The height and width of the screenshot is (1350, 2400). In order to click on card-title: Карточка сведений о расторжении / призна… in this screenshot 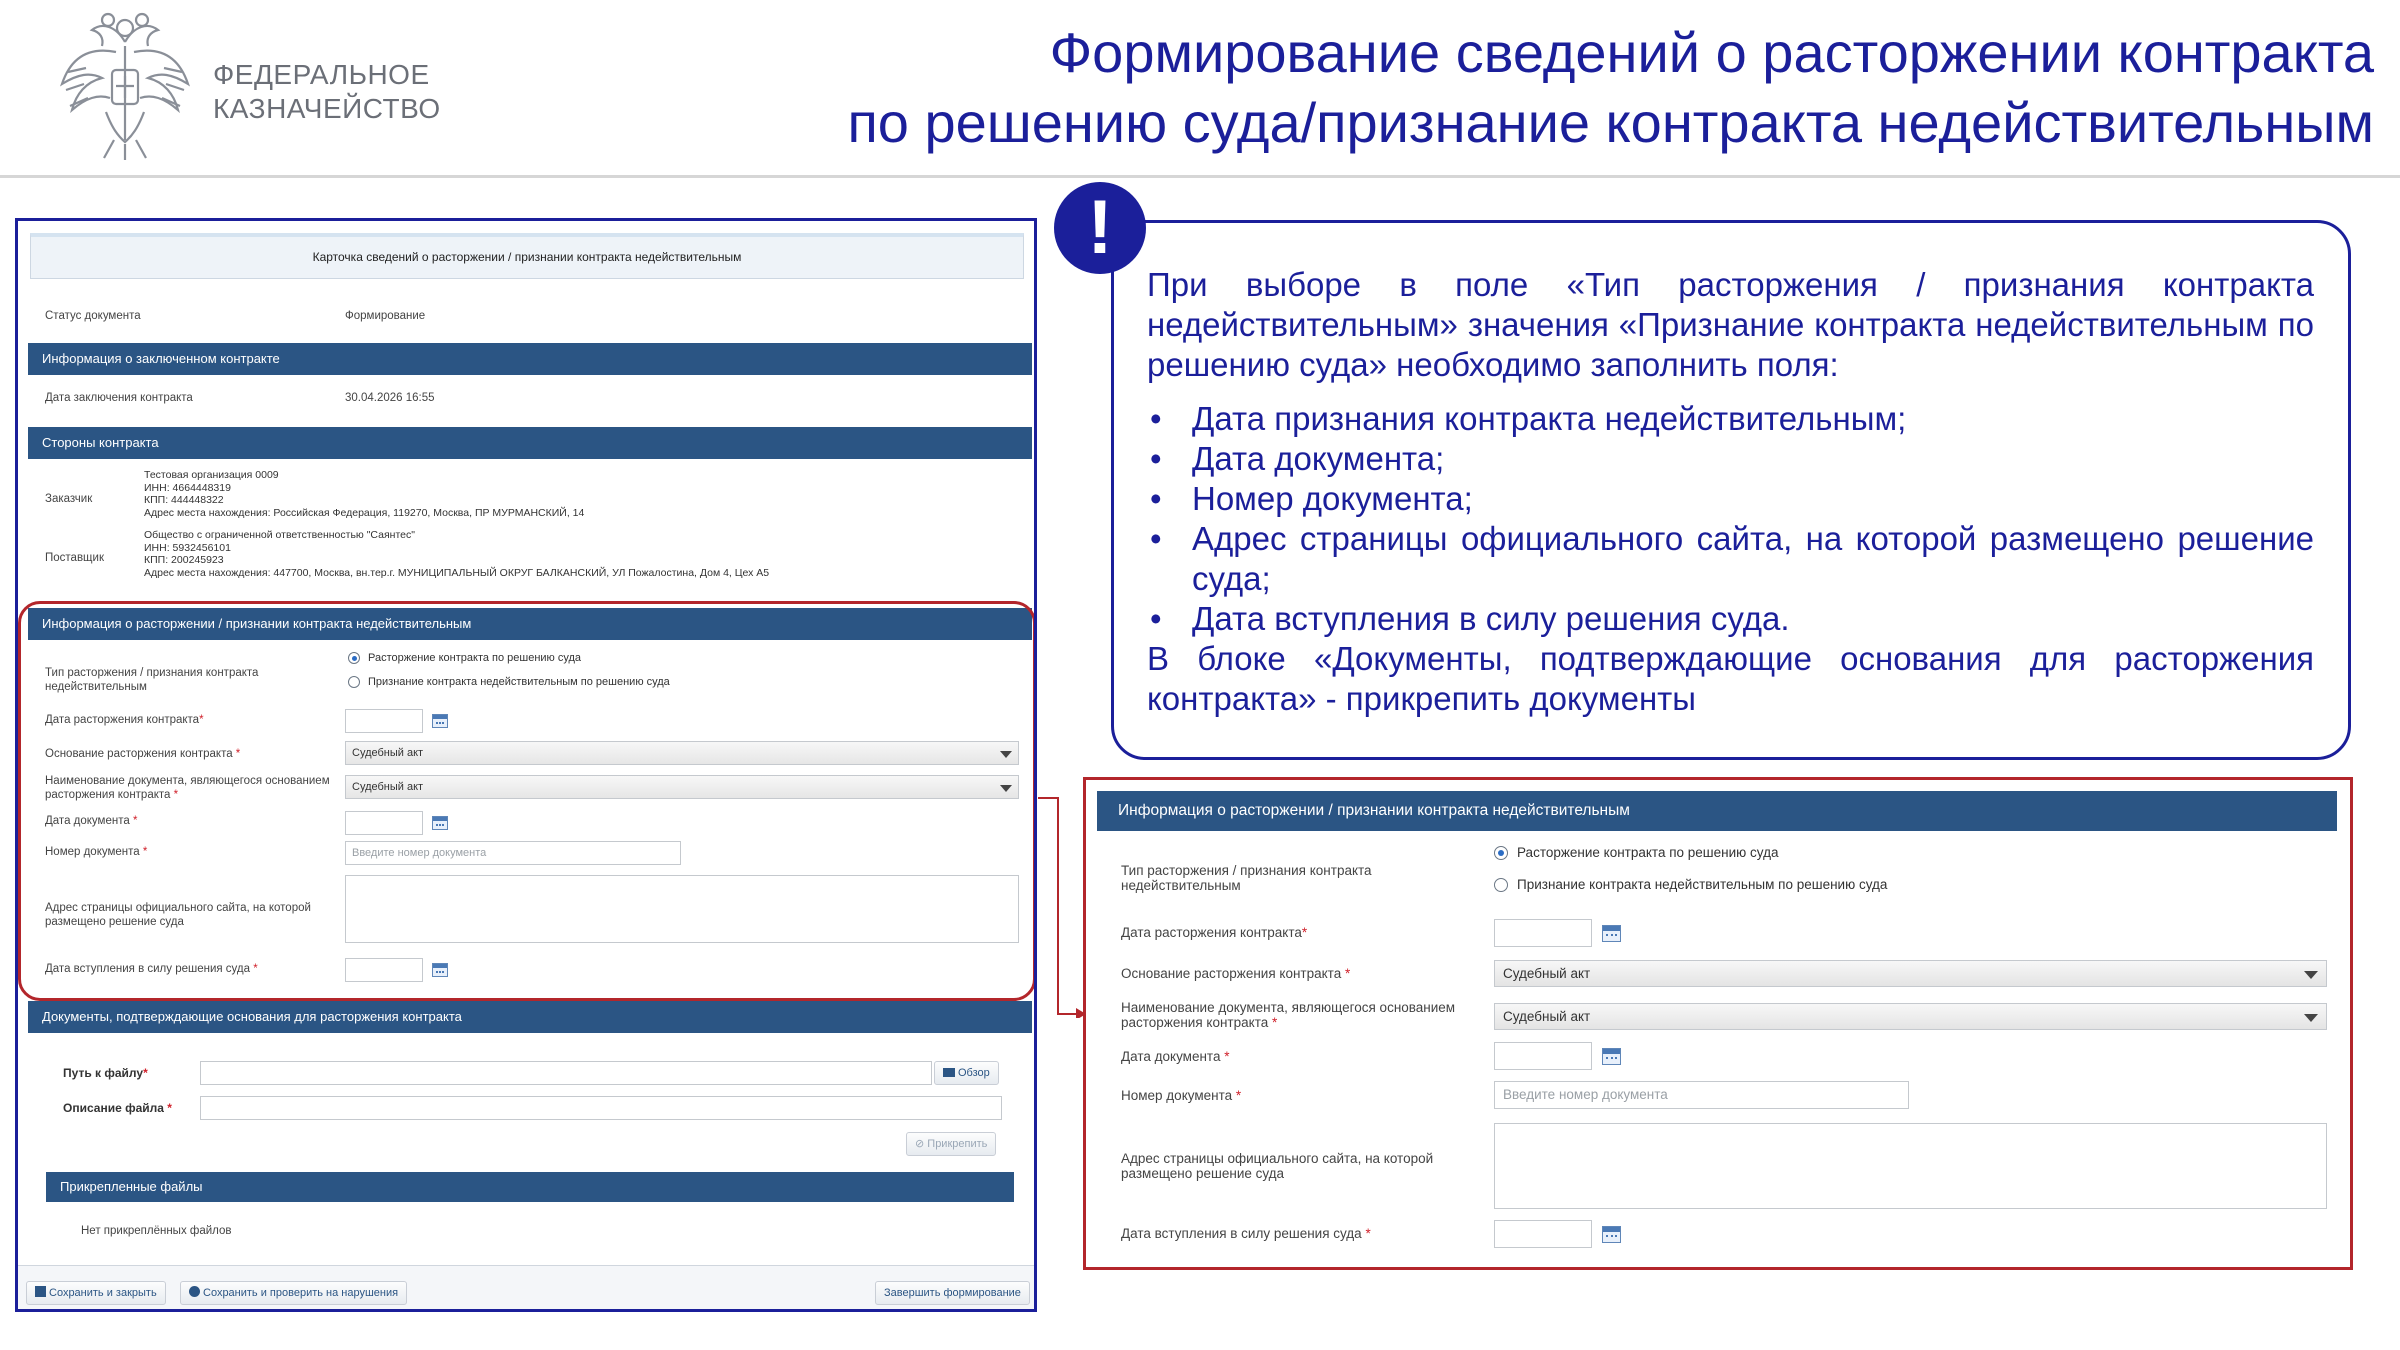, I will do `click(527, 256)`.